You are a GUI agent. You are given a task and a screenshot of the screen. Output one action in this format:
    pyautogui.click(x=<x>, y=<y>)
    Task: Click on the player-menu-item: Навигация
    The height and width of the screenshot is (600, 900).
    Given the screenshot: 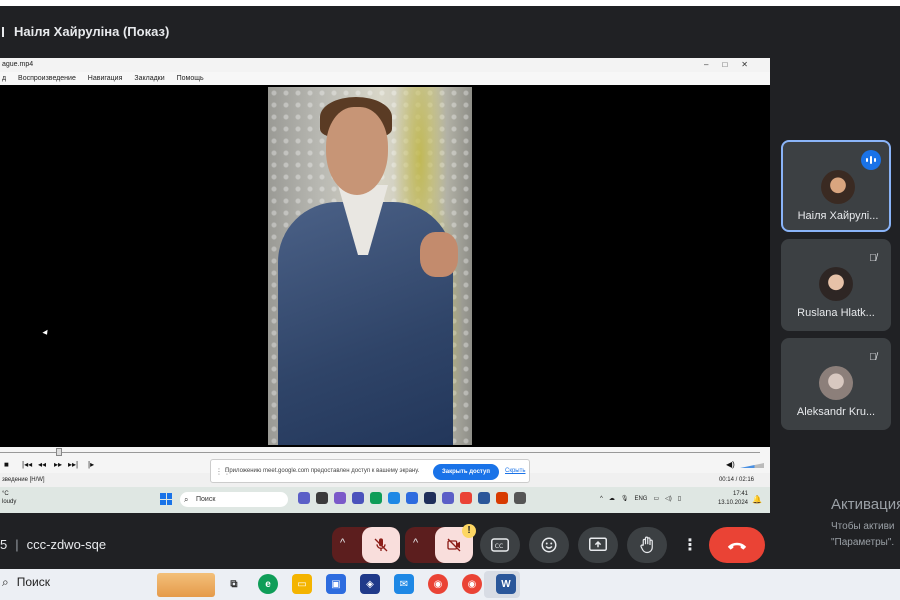 What is the action you would take?
    pyautogui.click(x=105, y=78)
    